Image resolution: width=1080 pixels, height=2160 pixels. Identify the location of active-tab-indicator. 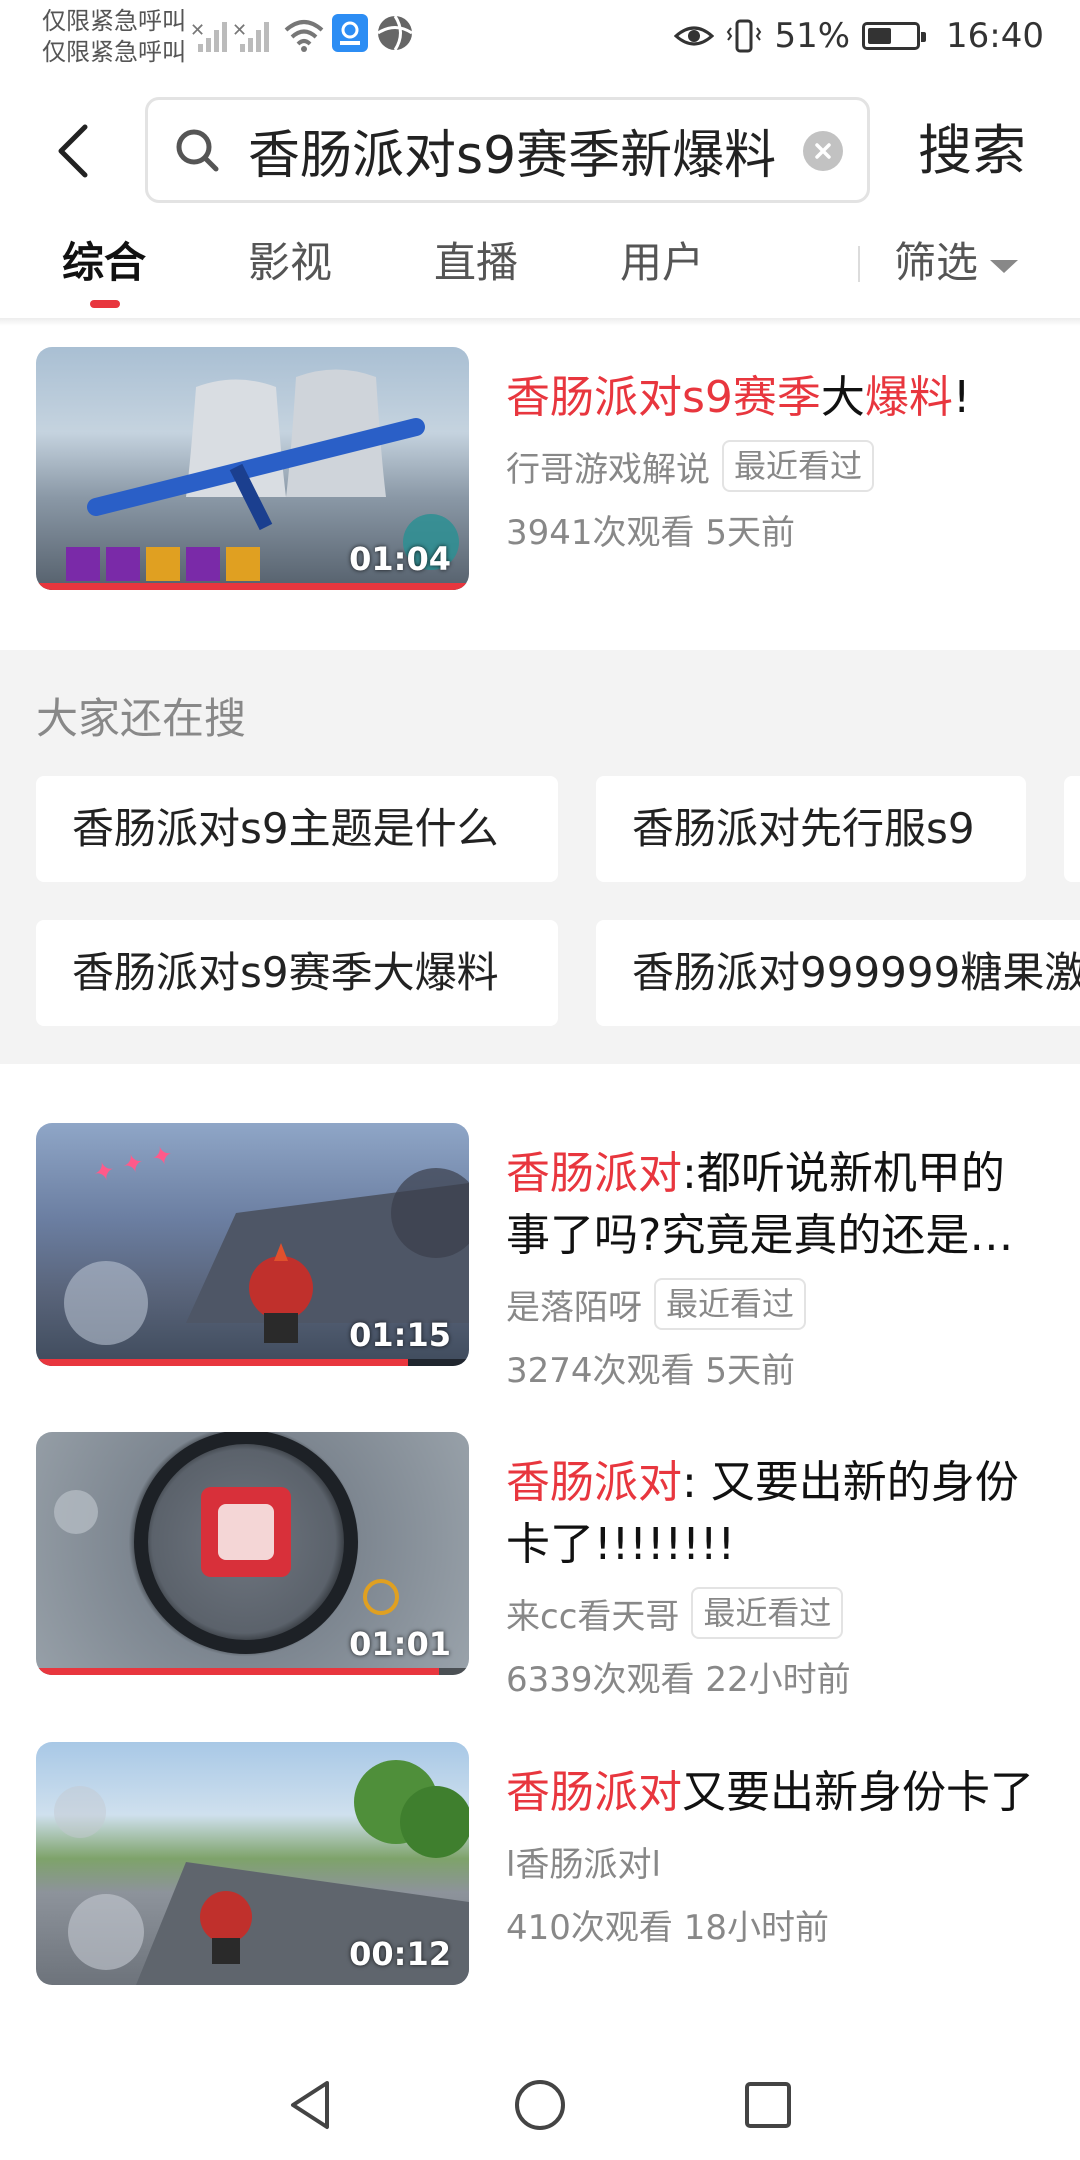
(105, 304).